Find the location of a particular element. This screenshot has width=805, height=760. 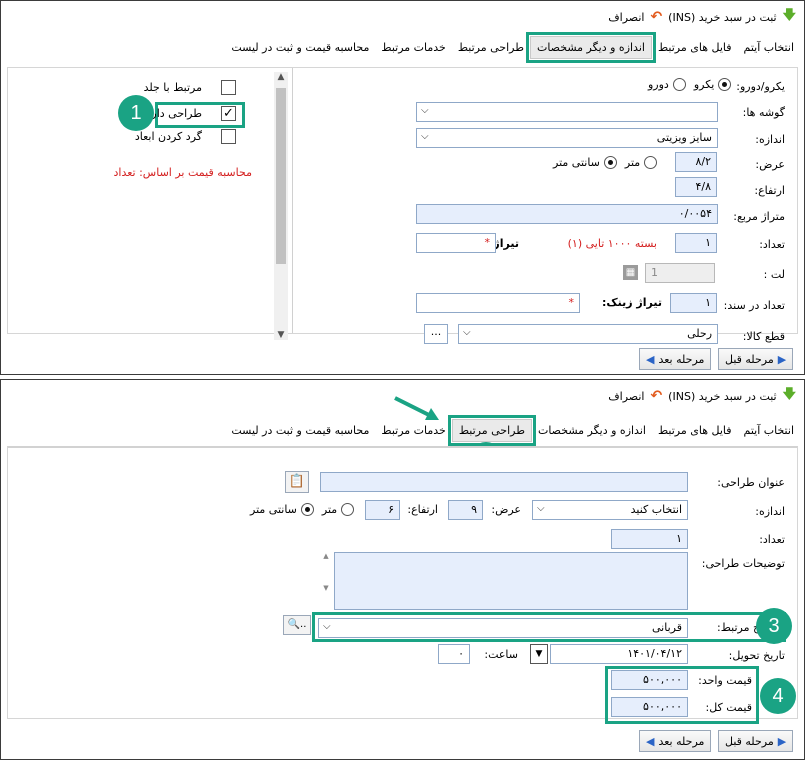

step-badge-3: 3 is located at coordinates (774, 626).